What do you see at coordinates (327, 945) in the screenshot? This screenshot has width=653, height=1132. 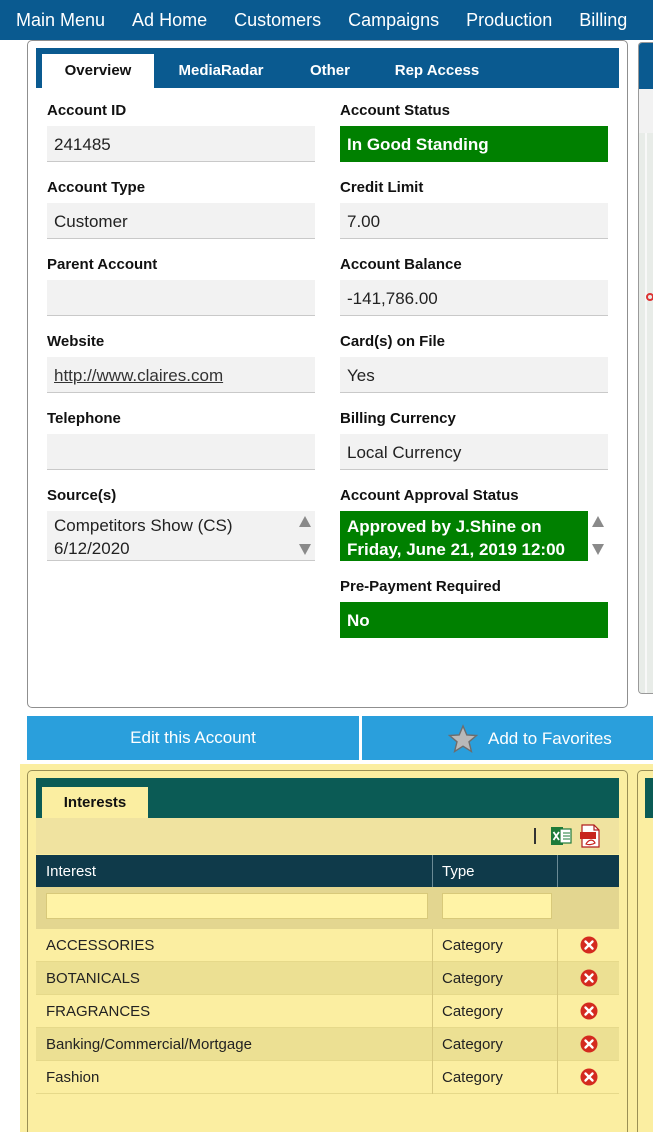 I see `table-row: ACCESSORIES Category` at bounding box center [327, 945].